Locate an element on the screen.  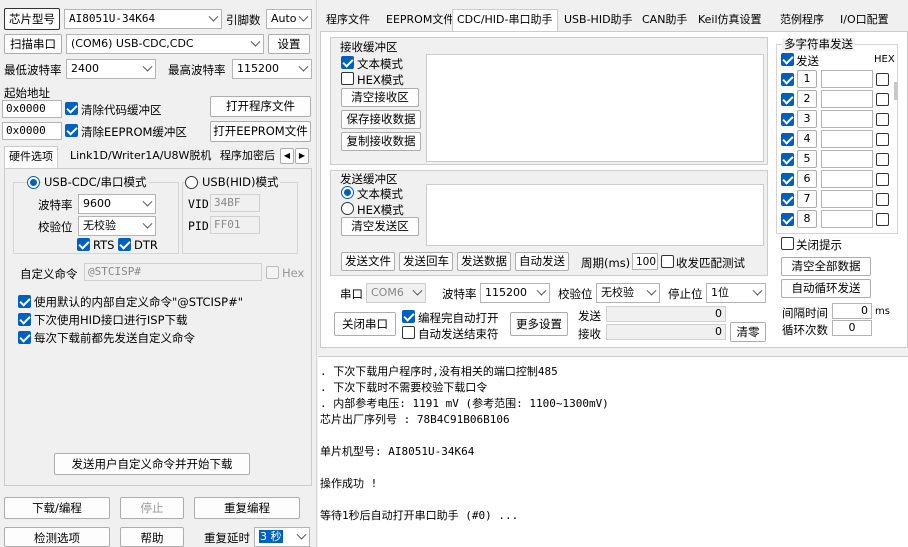
send-enter-button: 发送回车 is located at coordinates (426, 261).